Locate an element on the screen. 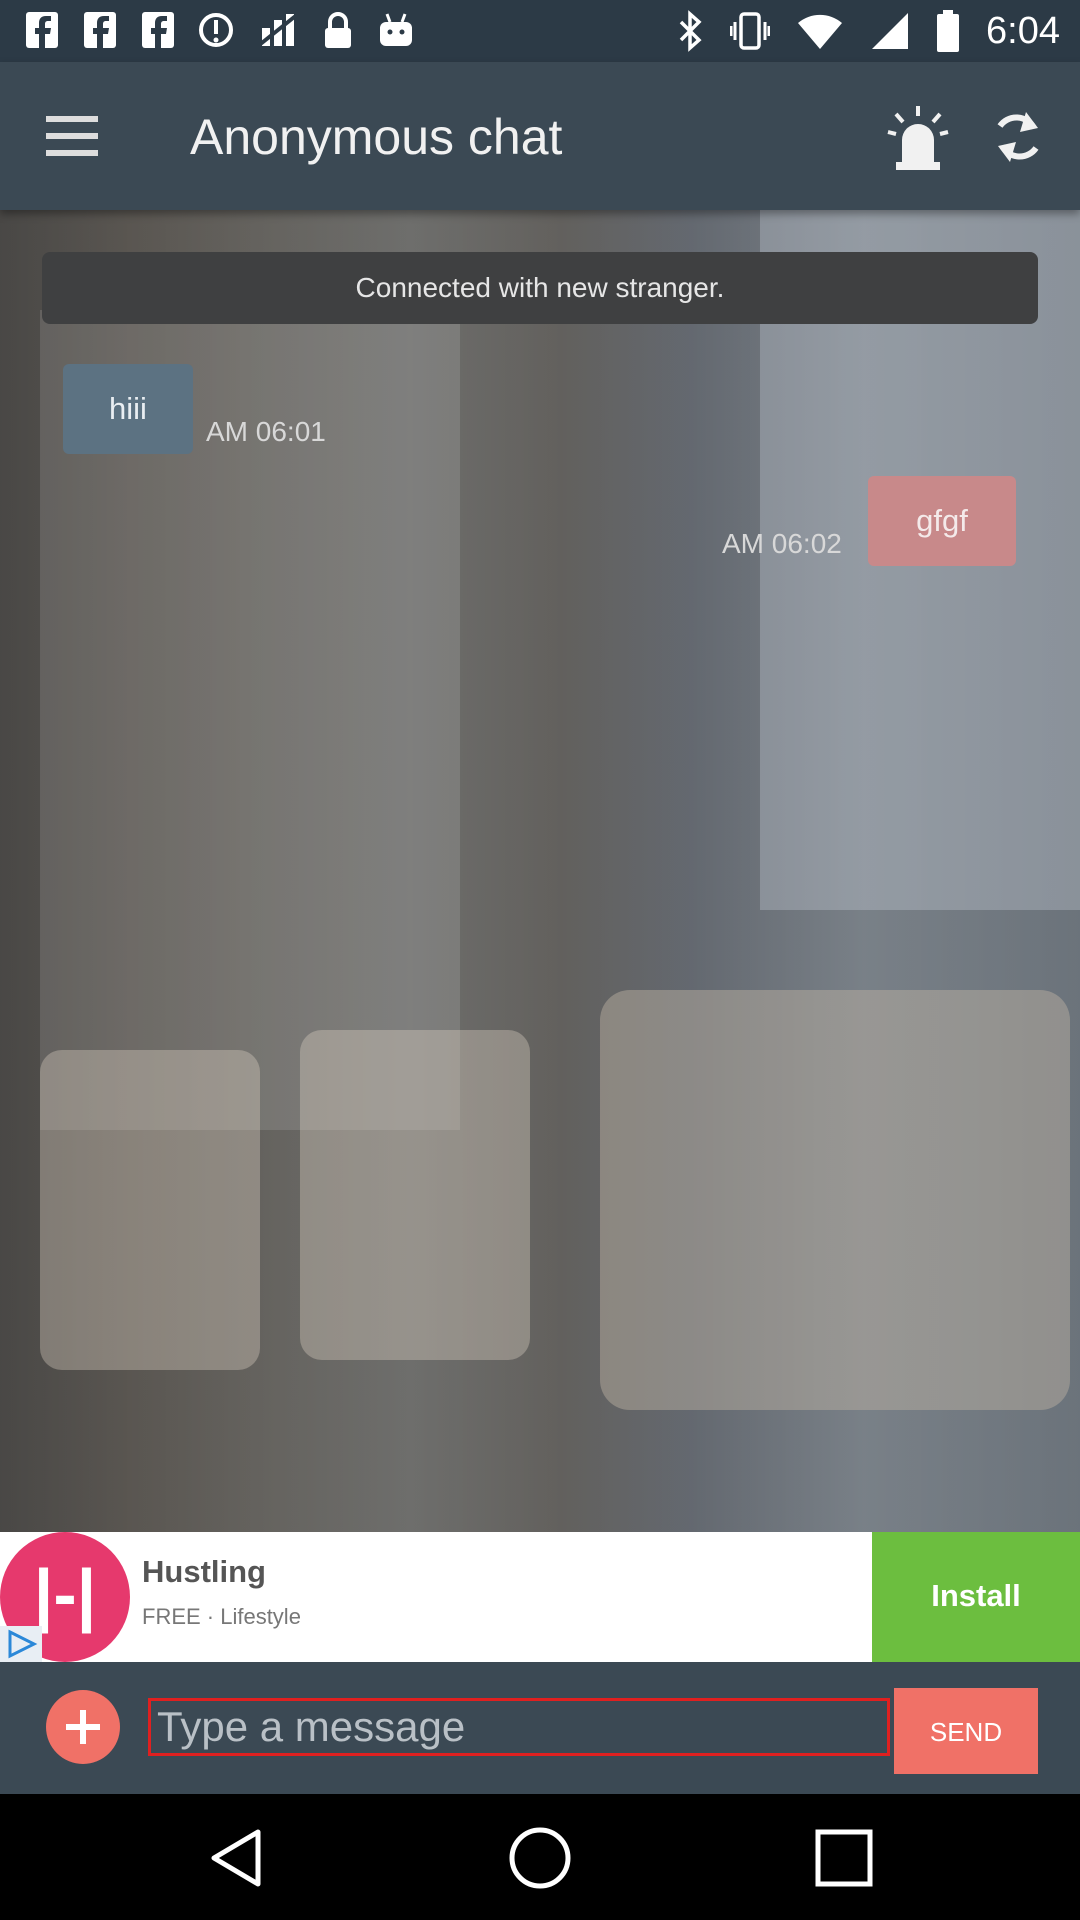 The height and width of the screenshot is (1920, 1080). navigation-bar is located at coordinates (540, 1857).